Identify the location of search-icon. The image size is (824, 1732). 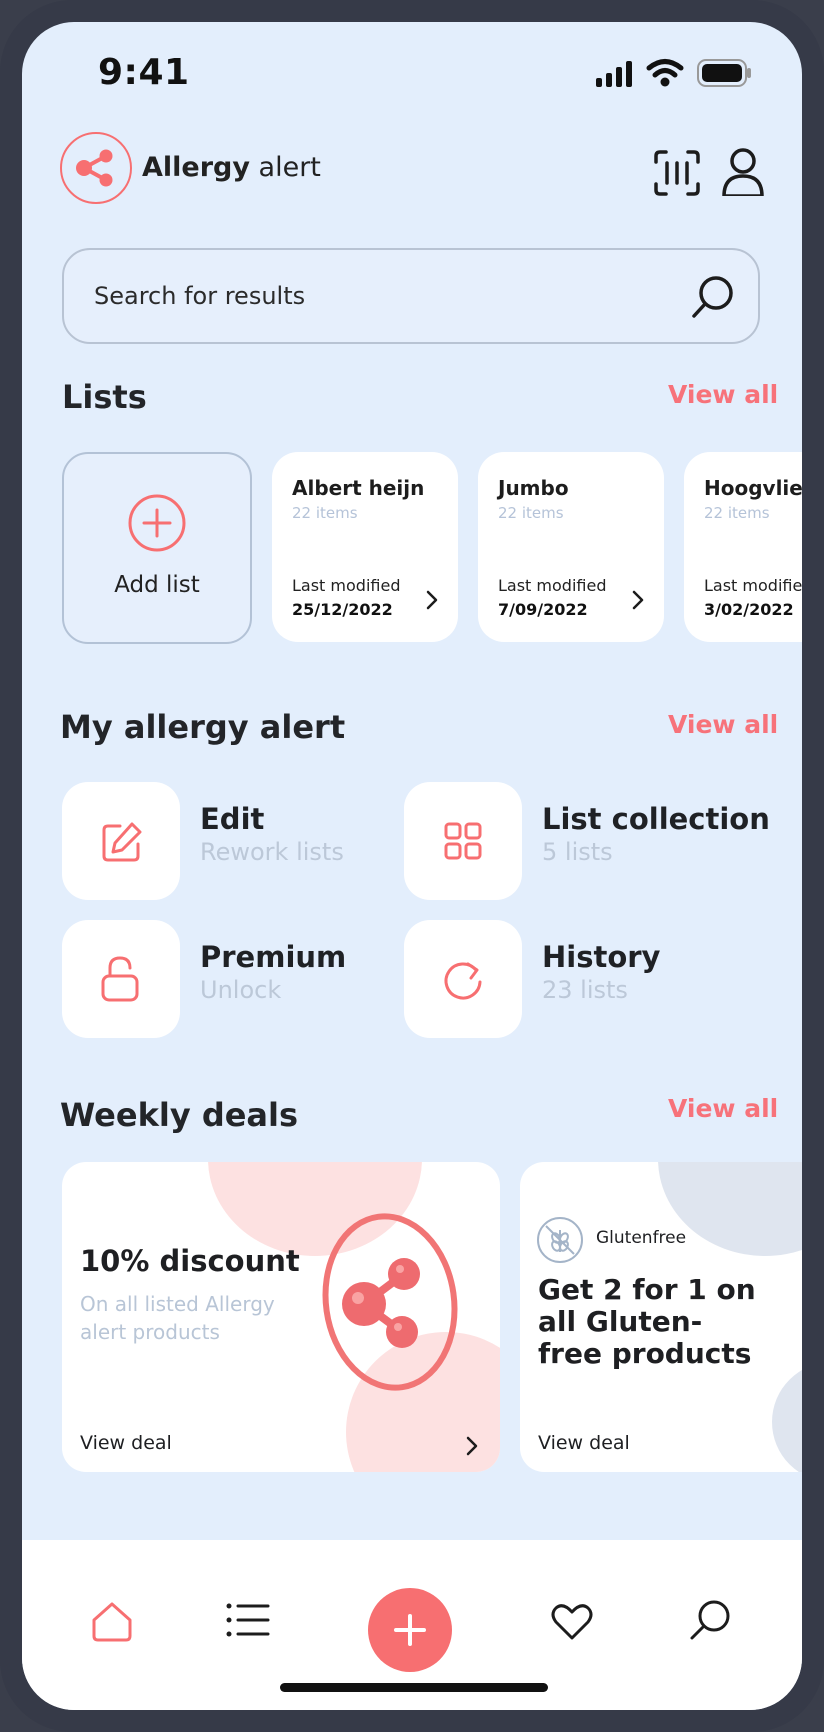
(713, 297).